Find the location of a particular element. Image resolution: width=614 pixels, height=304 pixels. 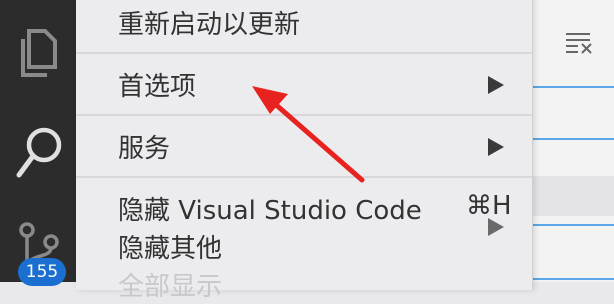

search-icon is located at coordinates (39, 152).